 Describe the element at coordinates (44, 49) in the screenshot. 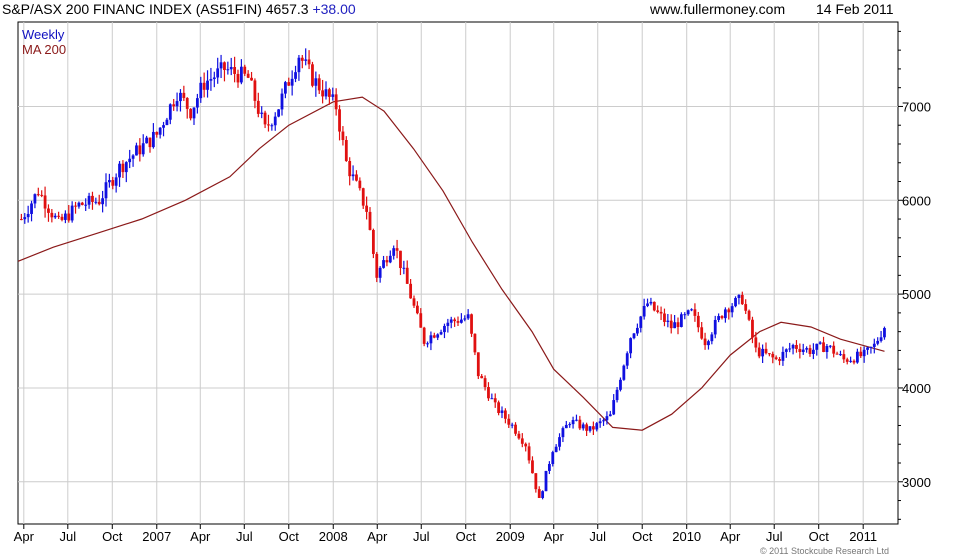

I see `legend-entry: MA 200` at that location.